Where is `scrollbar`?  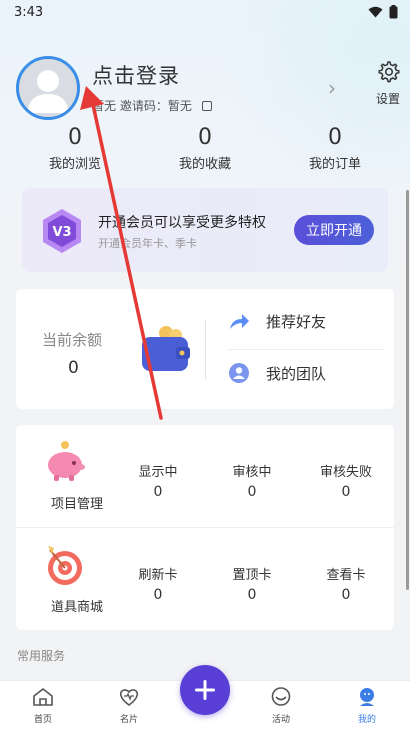 scrollbar is located at coordinates (407, 390).